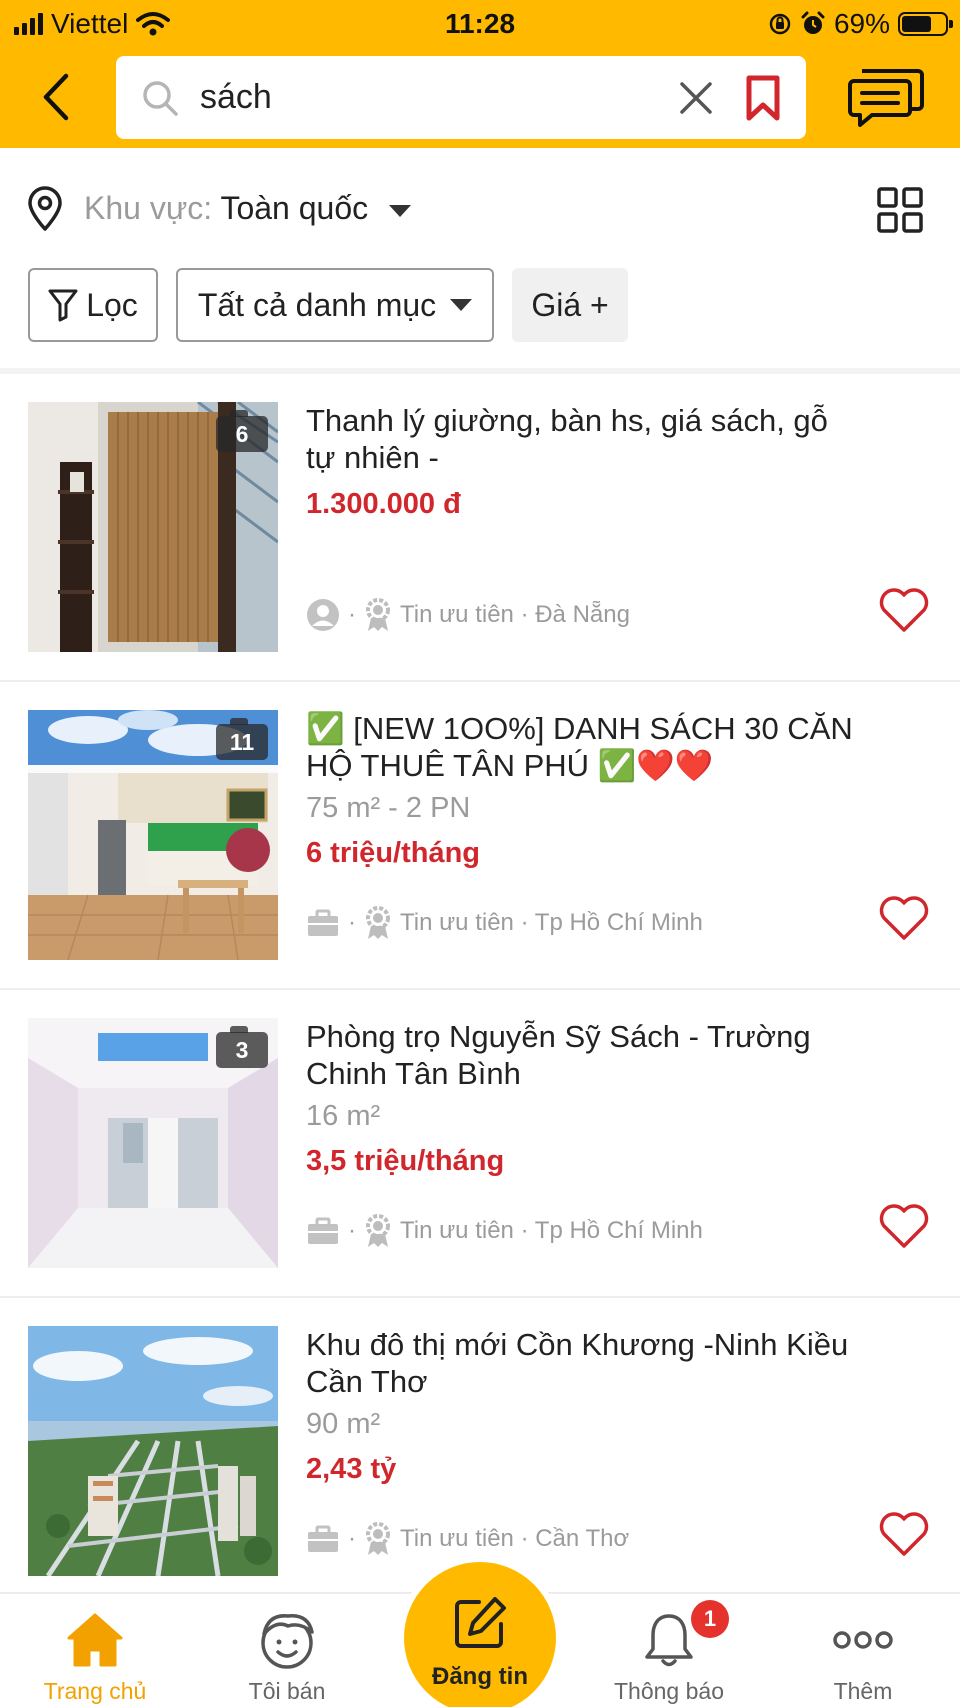  I want to click on bookmark-icon, so click(763, 98).